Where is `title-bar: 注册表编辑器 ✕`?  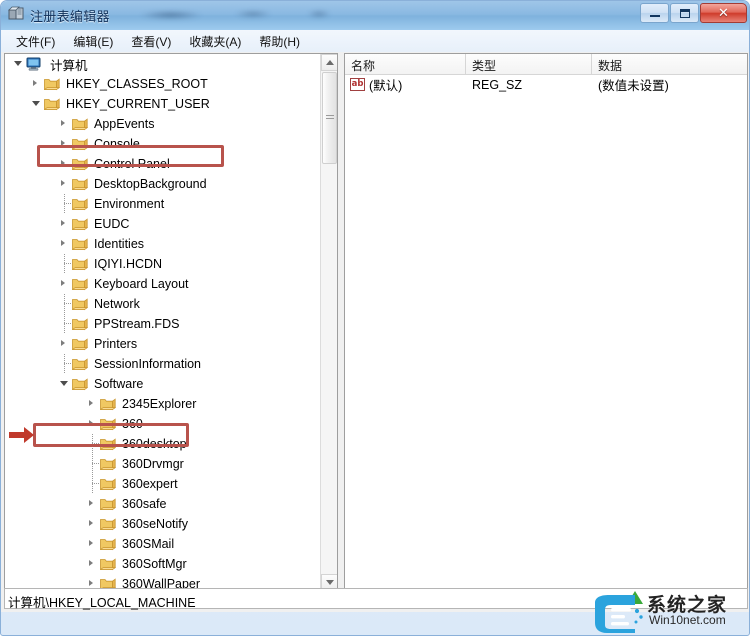 title-bar: 注册表编辑器 ✕ is located at coordinates (375, 15).